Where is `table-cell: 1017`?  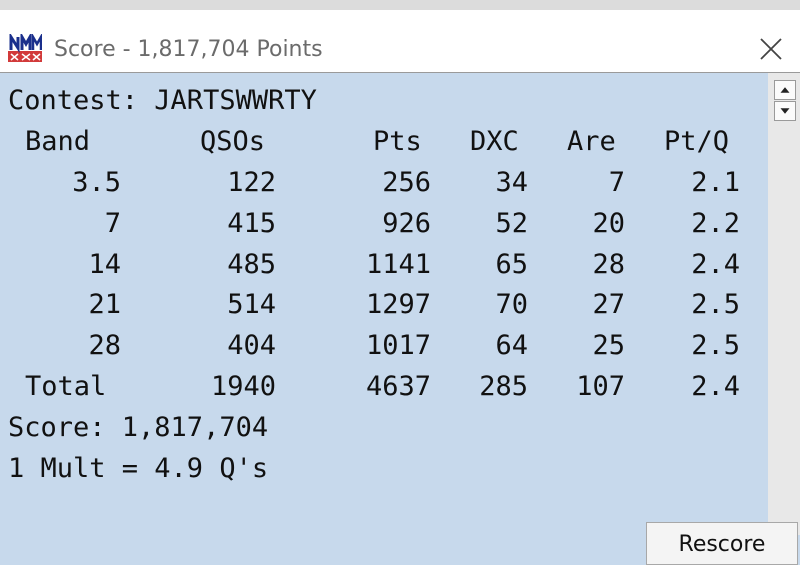 table-cell: 1017 is located at coordinates (398, 345).